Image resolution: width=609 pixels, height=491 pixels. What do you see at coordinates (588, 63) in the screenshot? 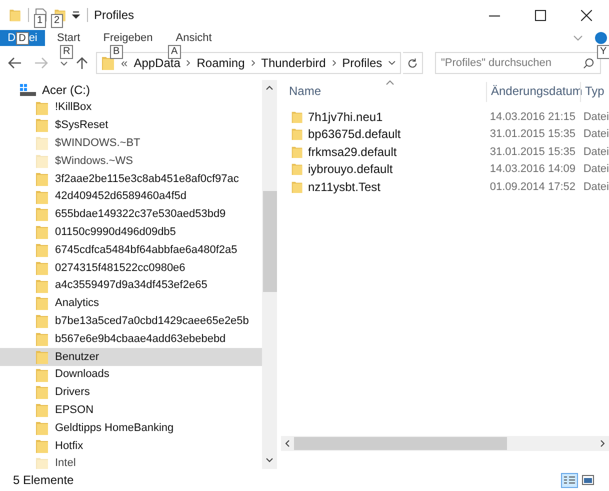
I see `search-icon` at bounding box center [588, 63].